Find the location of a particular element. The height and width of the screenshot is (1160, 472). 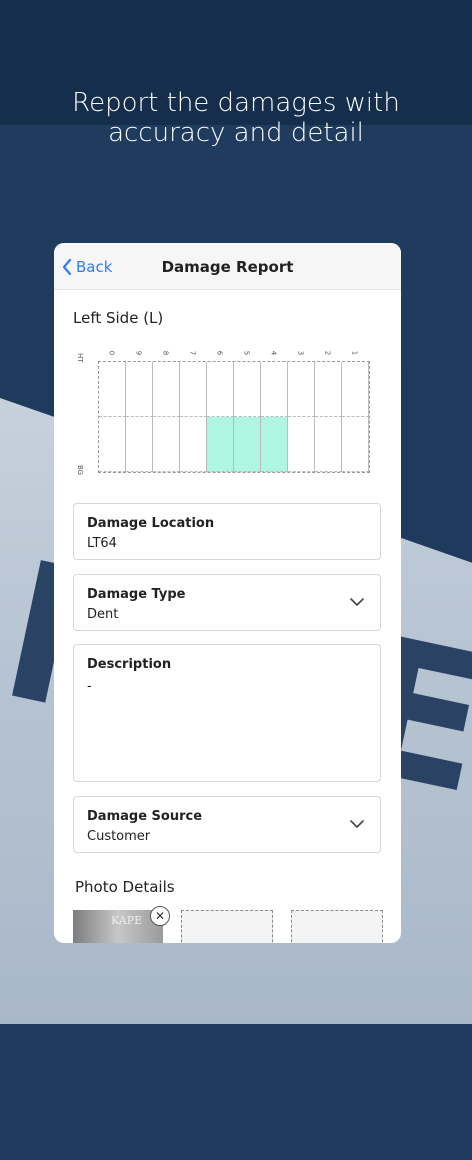

damage-location-field: Damage Location LT64 is located at coordinates (227, 531).